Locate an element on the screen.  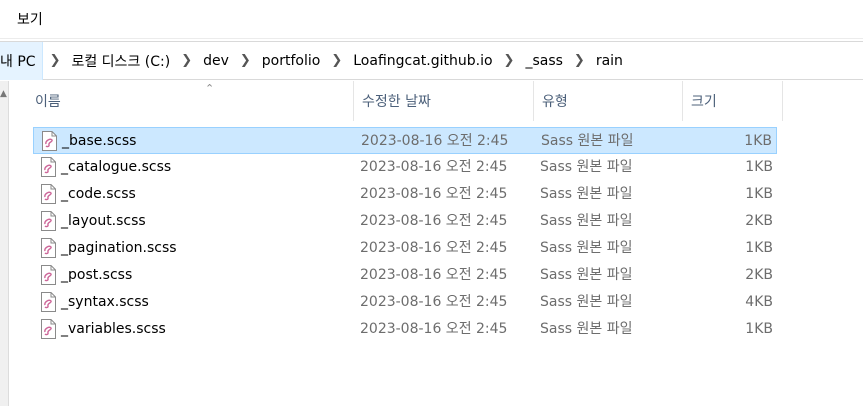
breadcrumb-portfolio: portfolio is located at coordinates (291, 61).